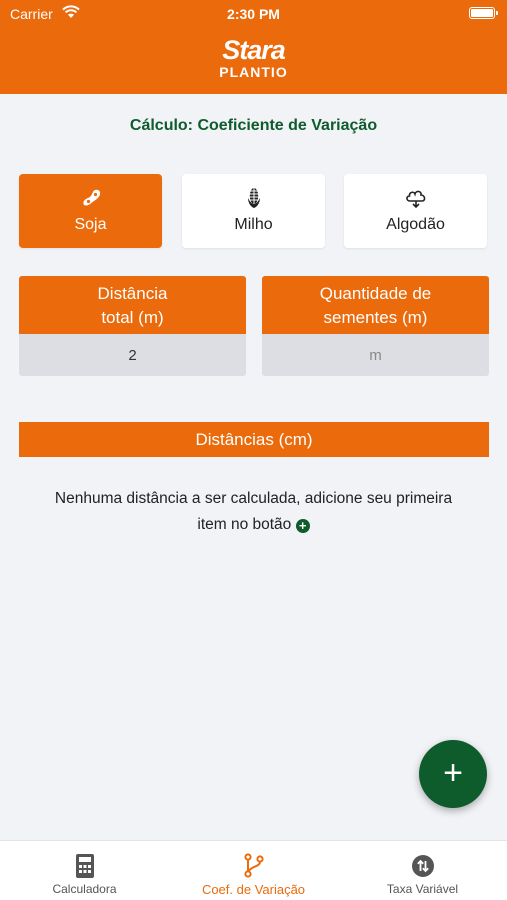  Describe the element at coordinates (91, 197) in the screenshot. I see `soybean-icon` at that location.